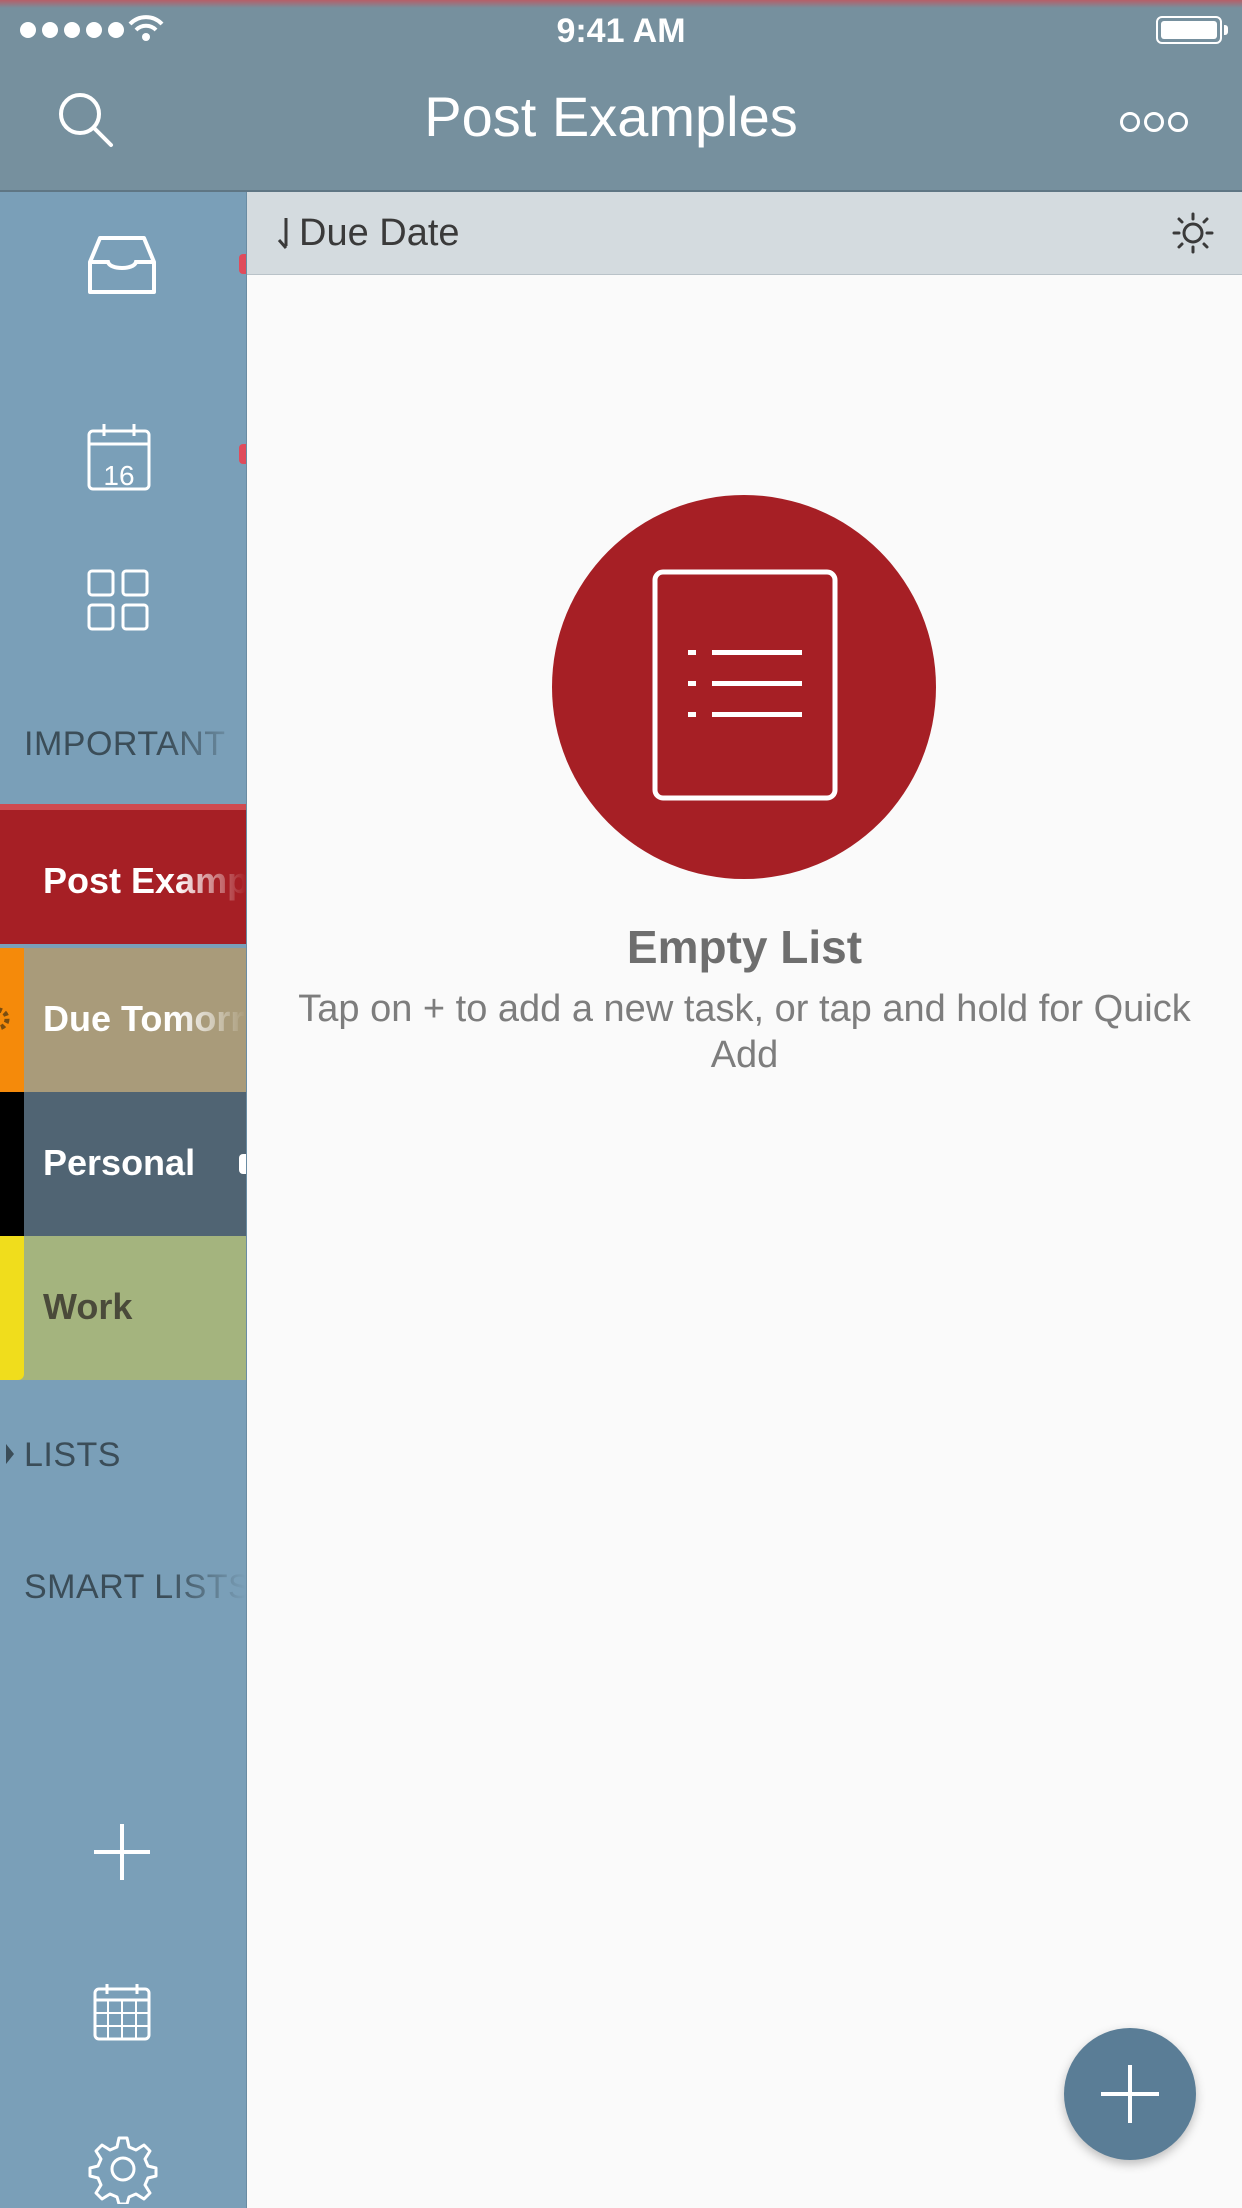  I want to click on sort-arrow-icon, so click(282, 233).